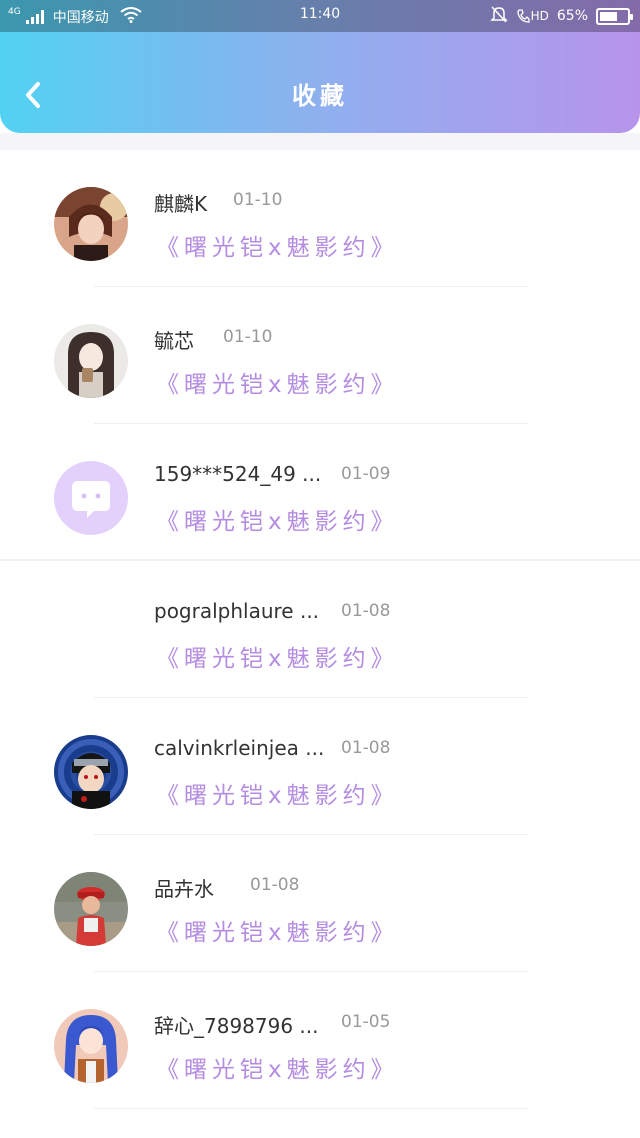 The width and height of the screenshot is (640, 1138). Describe the element at coordinates (311, 1108) in the screenshot. I see `divider` at that location.